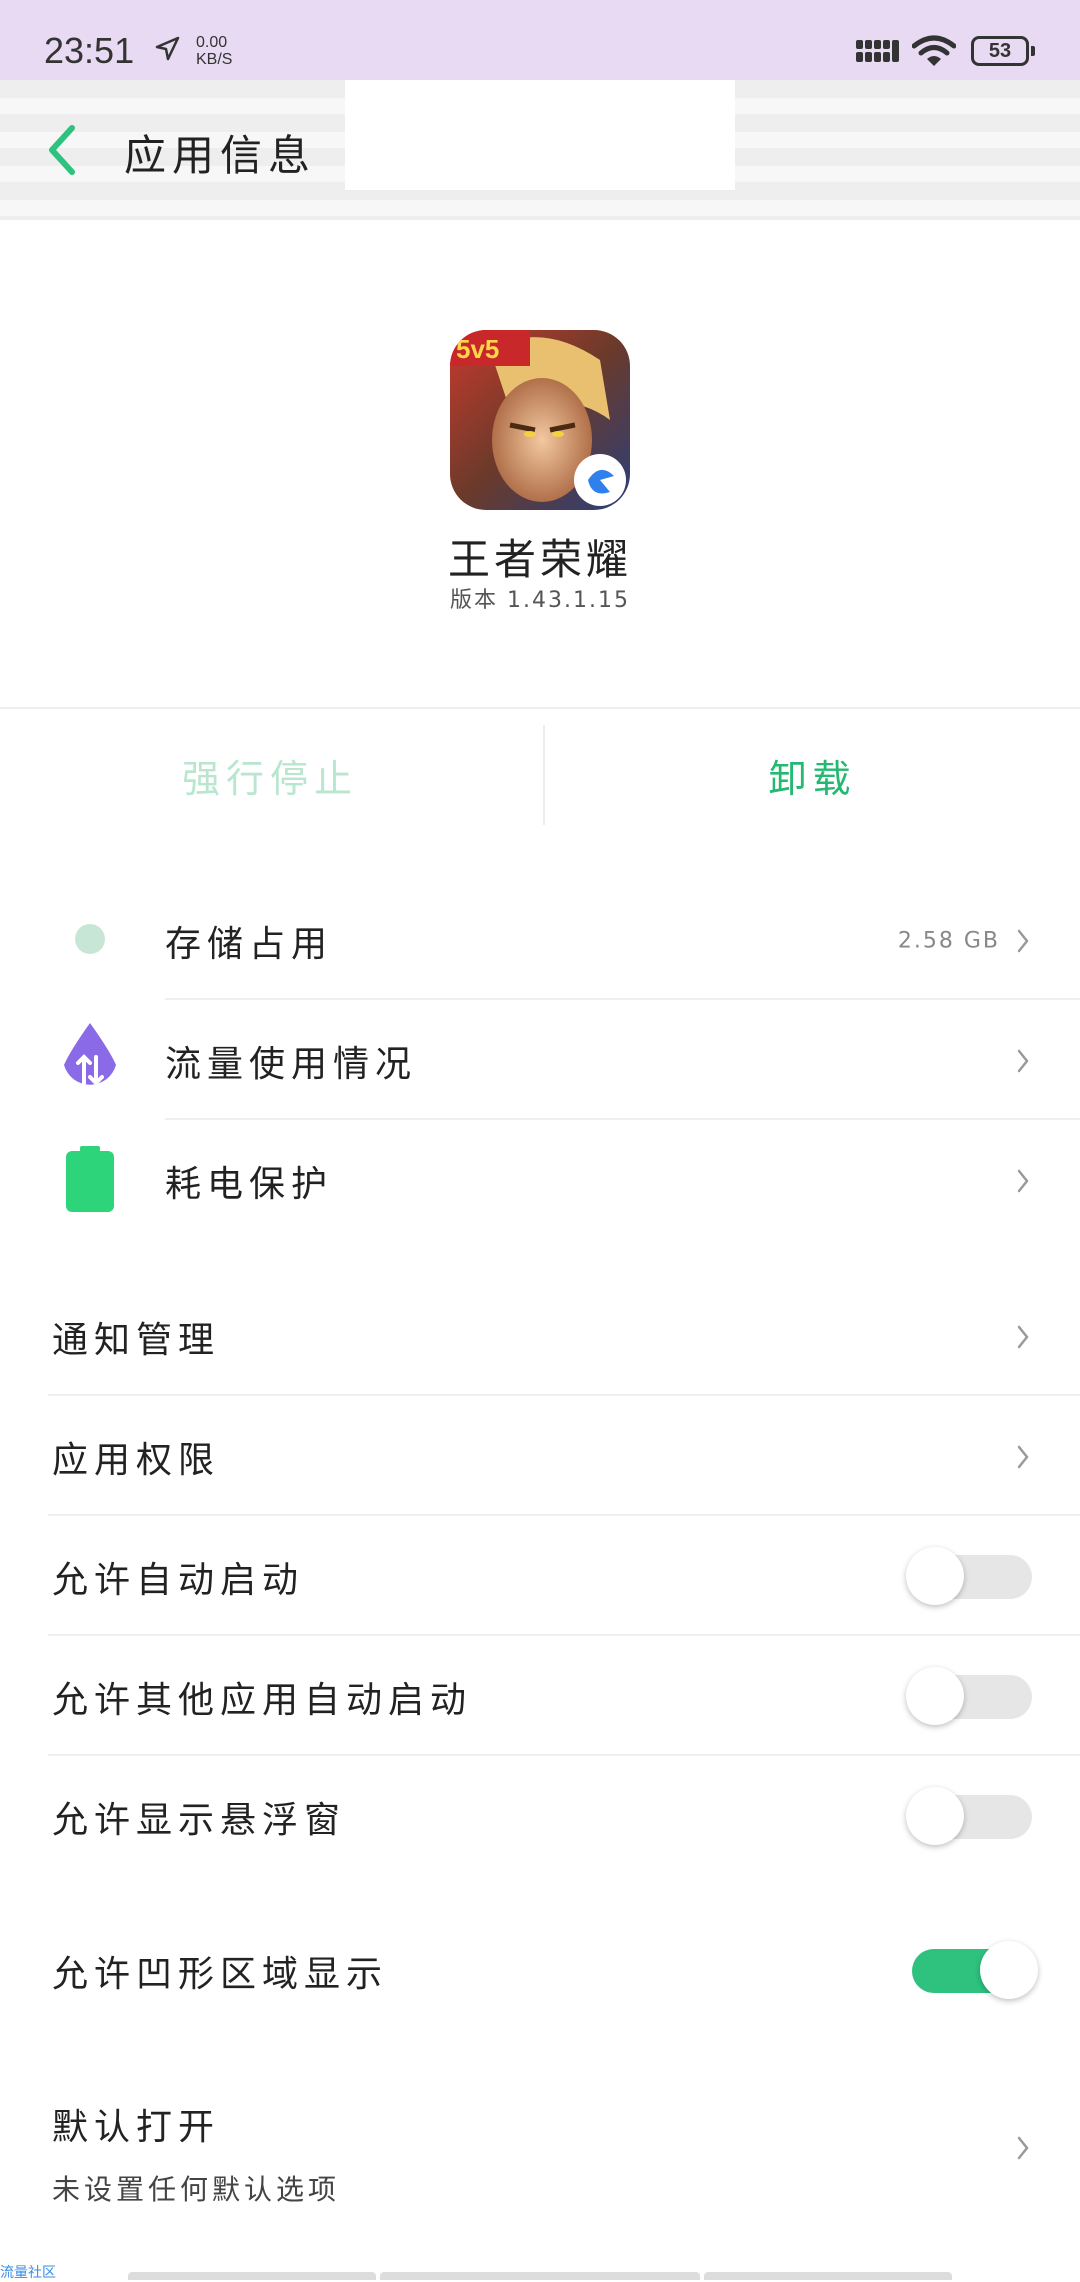 The width and height of the screenshot is (1080, 2282). I want to click on status-time: 23:51, so click(89, 50).